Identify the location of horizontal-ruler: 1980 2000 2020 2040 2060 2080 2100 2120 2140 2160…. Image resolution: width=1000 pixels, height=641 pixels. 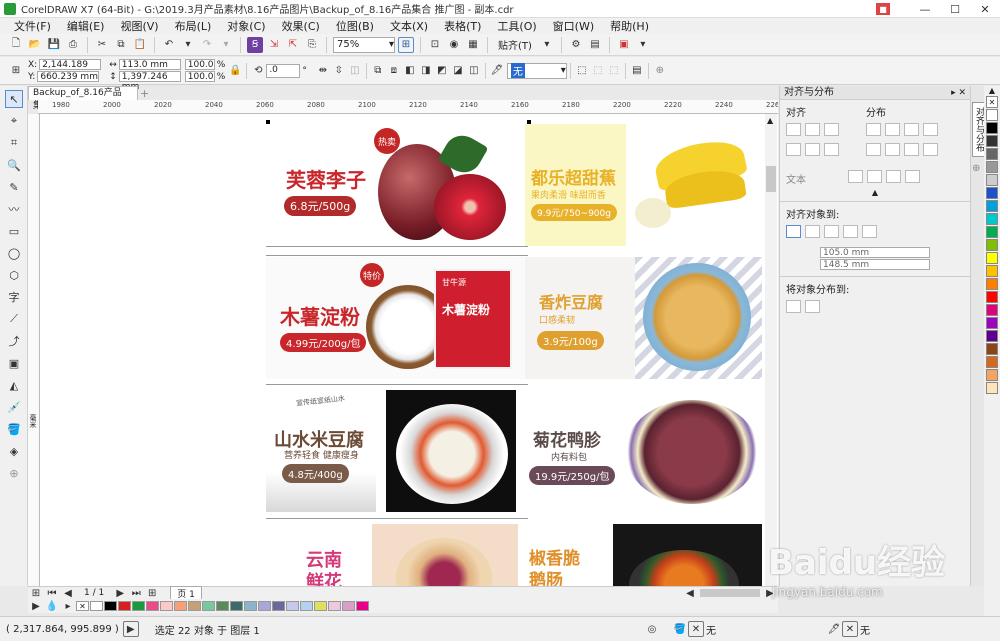
(408, 107).